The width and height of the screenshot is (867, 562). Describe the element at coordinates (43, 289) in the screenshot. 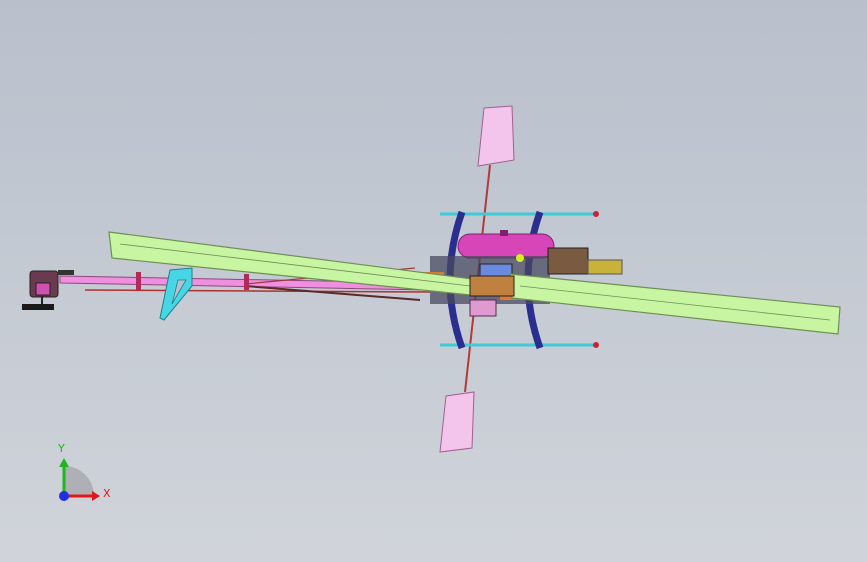

I see `tail-rotor-hub` at that location.